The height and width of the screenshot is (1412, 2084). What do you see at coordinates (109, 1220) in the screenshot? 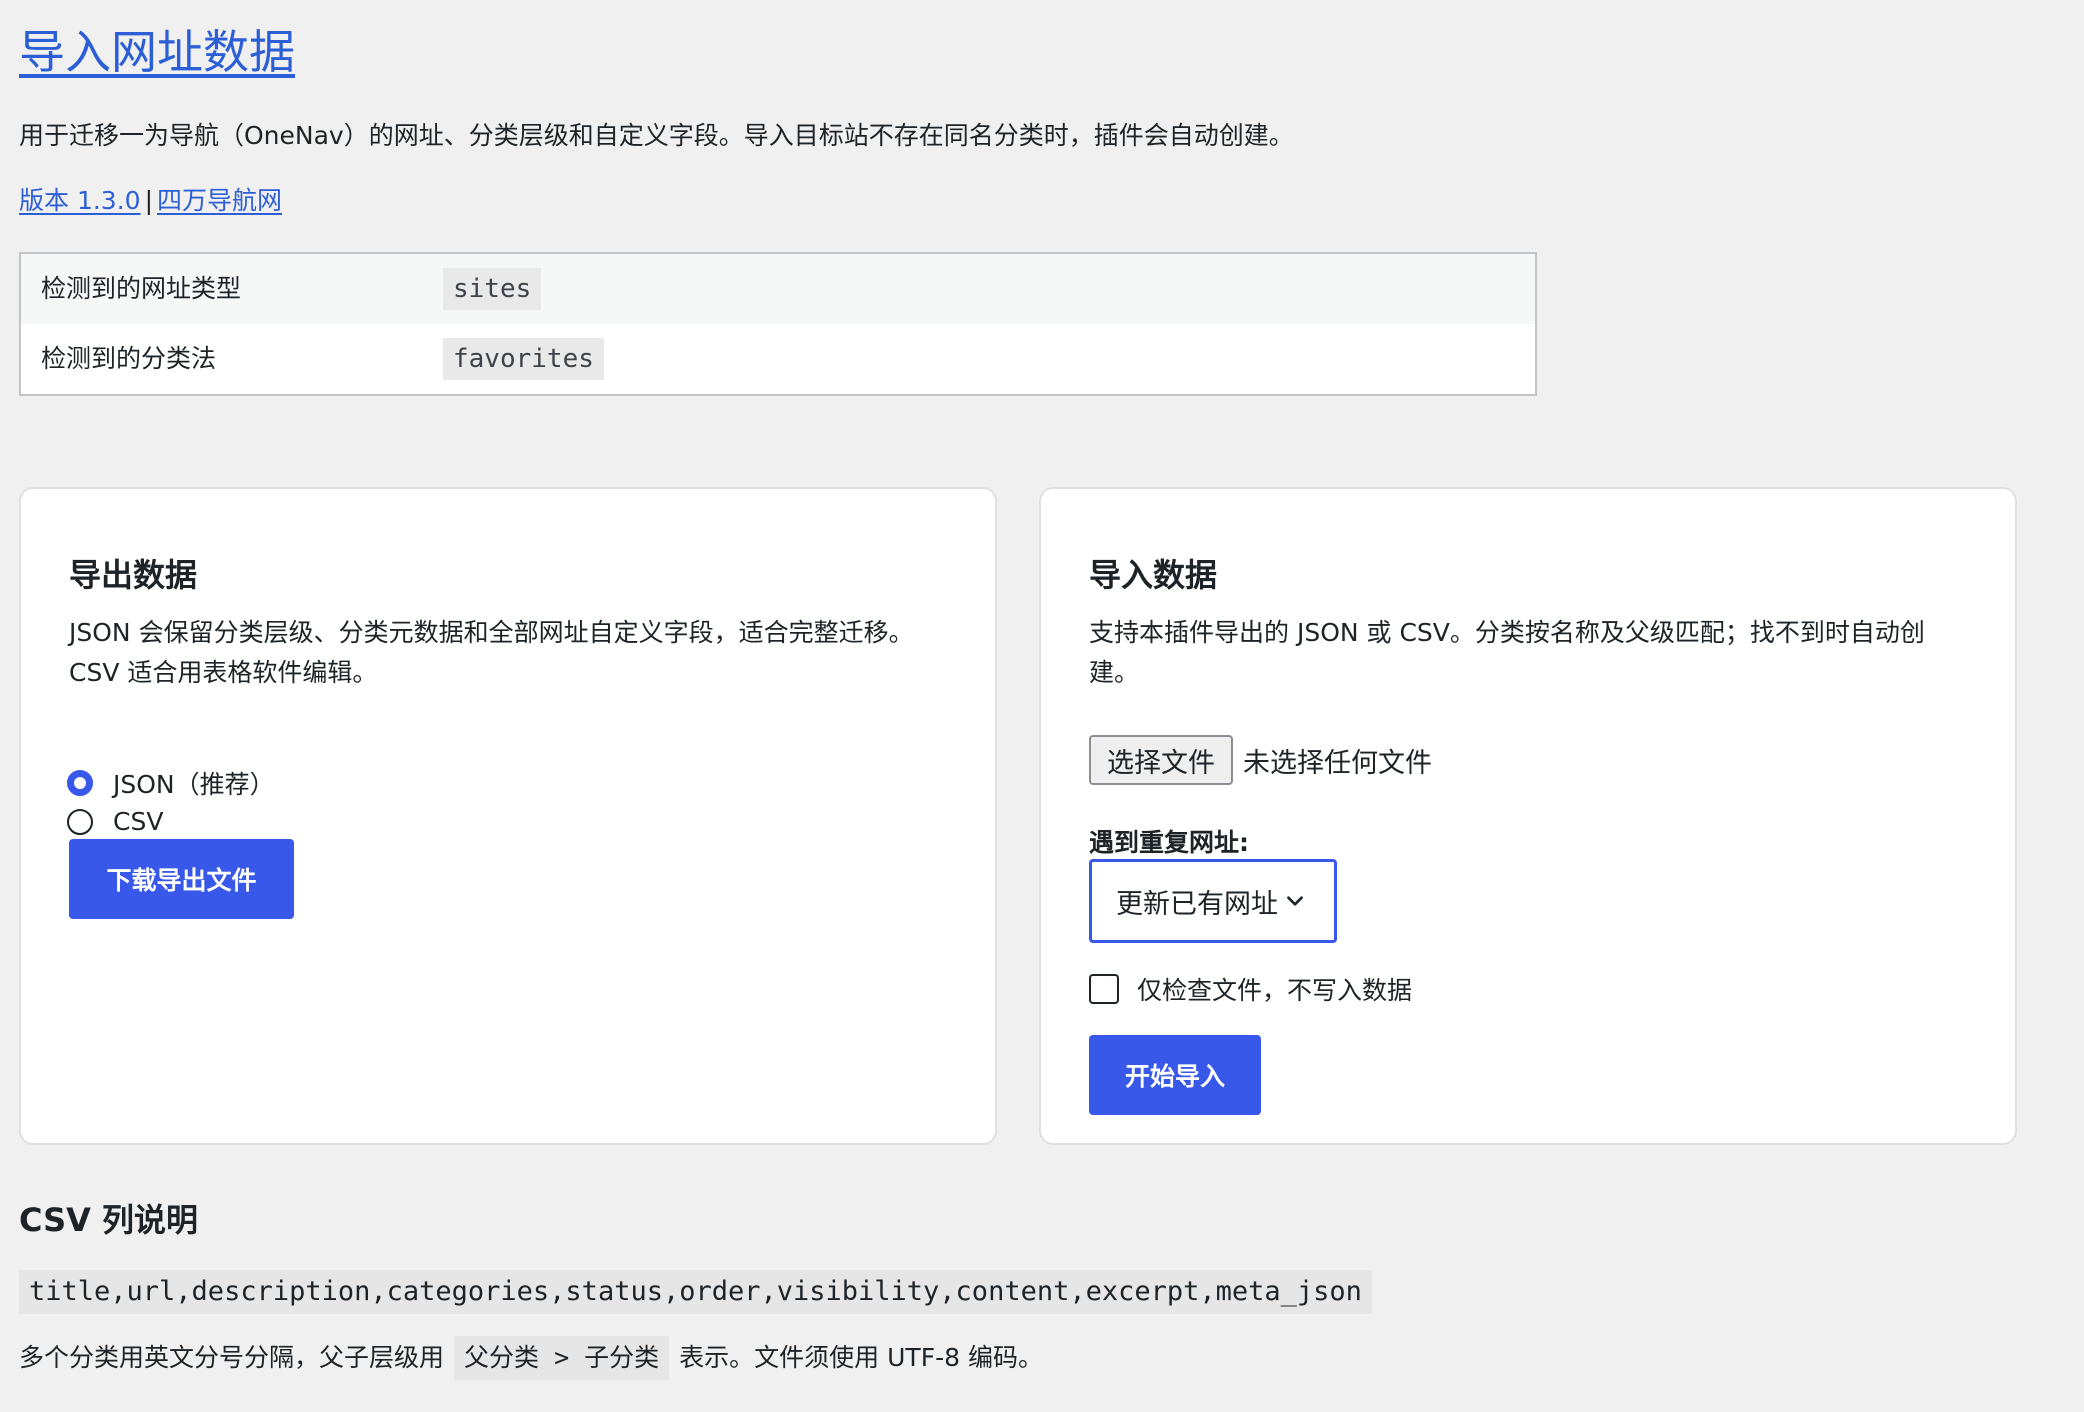
I see `csv-help-title: CSV 列说明` at bounding box center [109, 1220].